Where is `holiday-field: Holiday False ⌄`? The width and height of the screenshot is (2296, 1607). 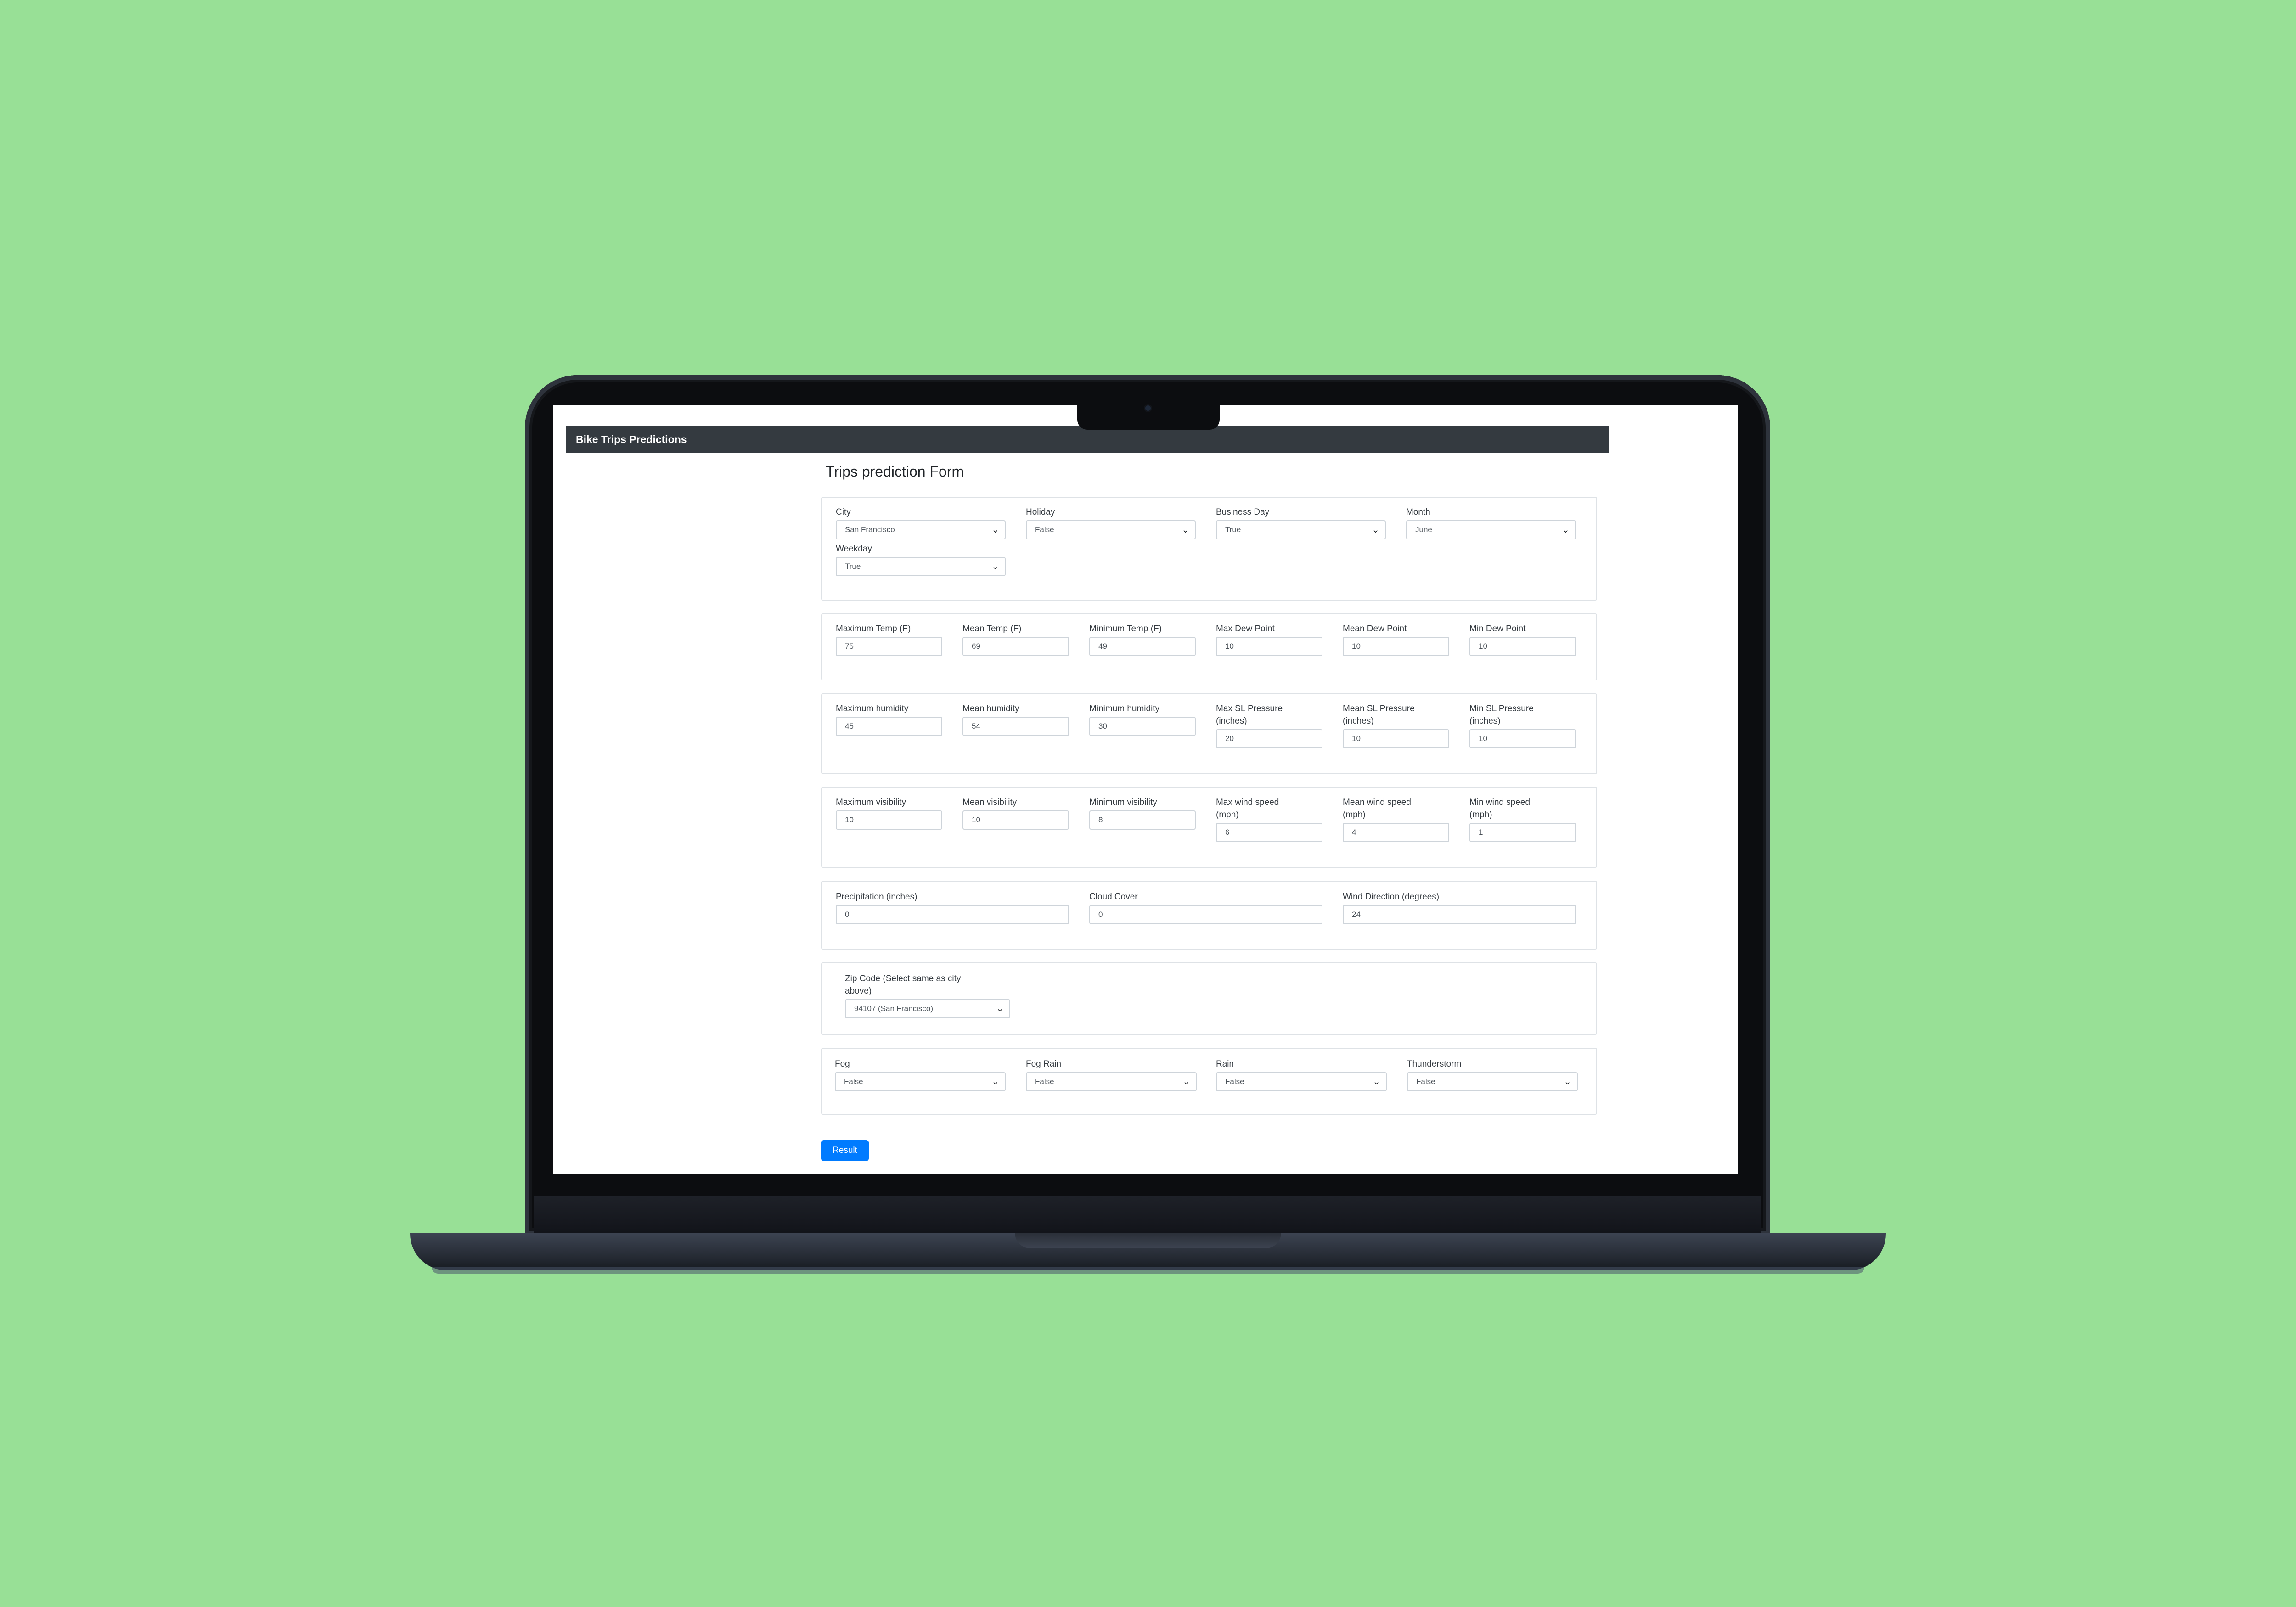 holiday-field: Holiday False ⌄ is located at coordinates (1111, 522).